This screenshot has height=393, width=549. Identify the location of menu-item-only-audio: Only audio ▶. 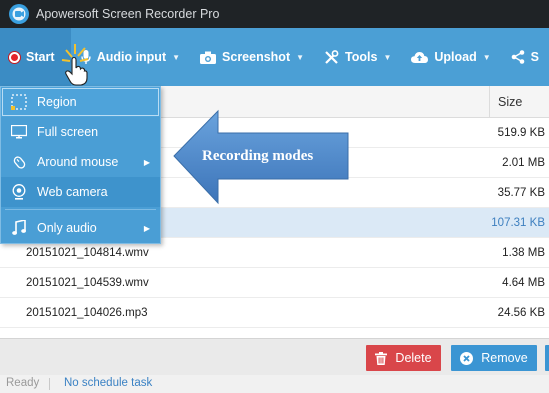
(80, 228).